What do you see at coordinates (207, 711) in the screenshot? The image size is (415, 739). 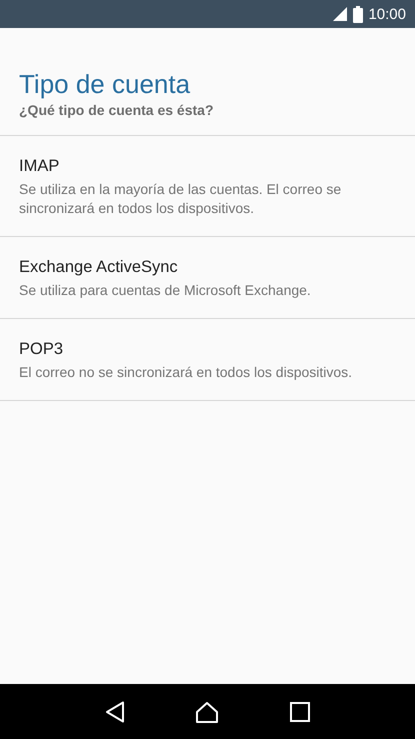 I see `home-icon` at bounding box center [207, 711].